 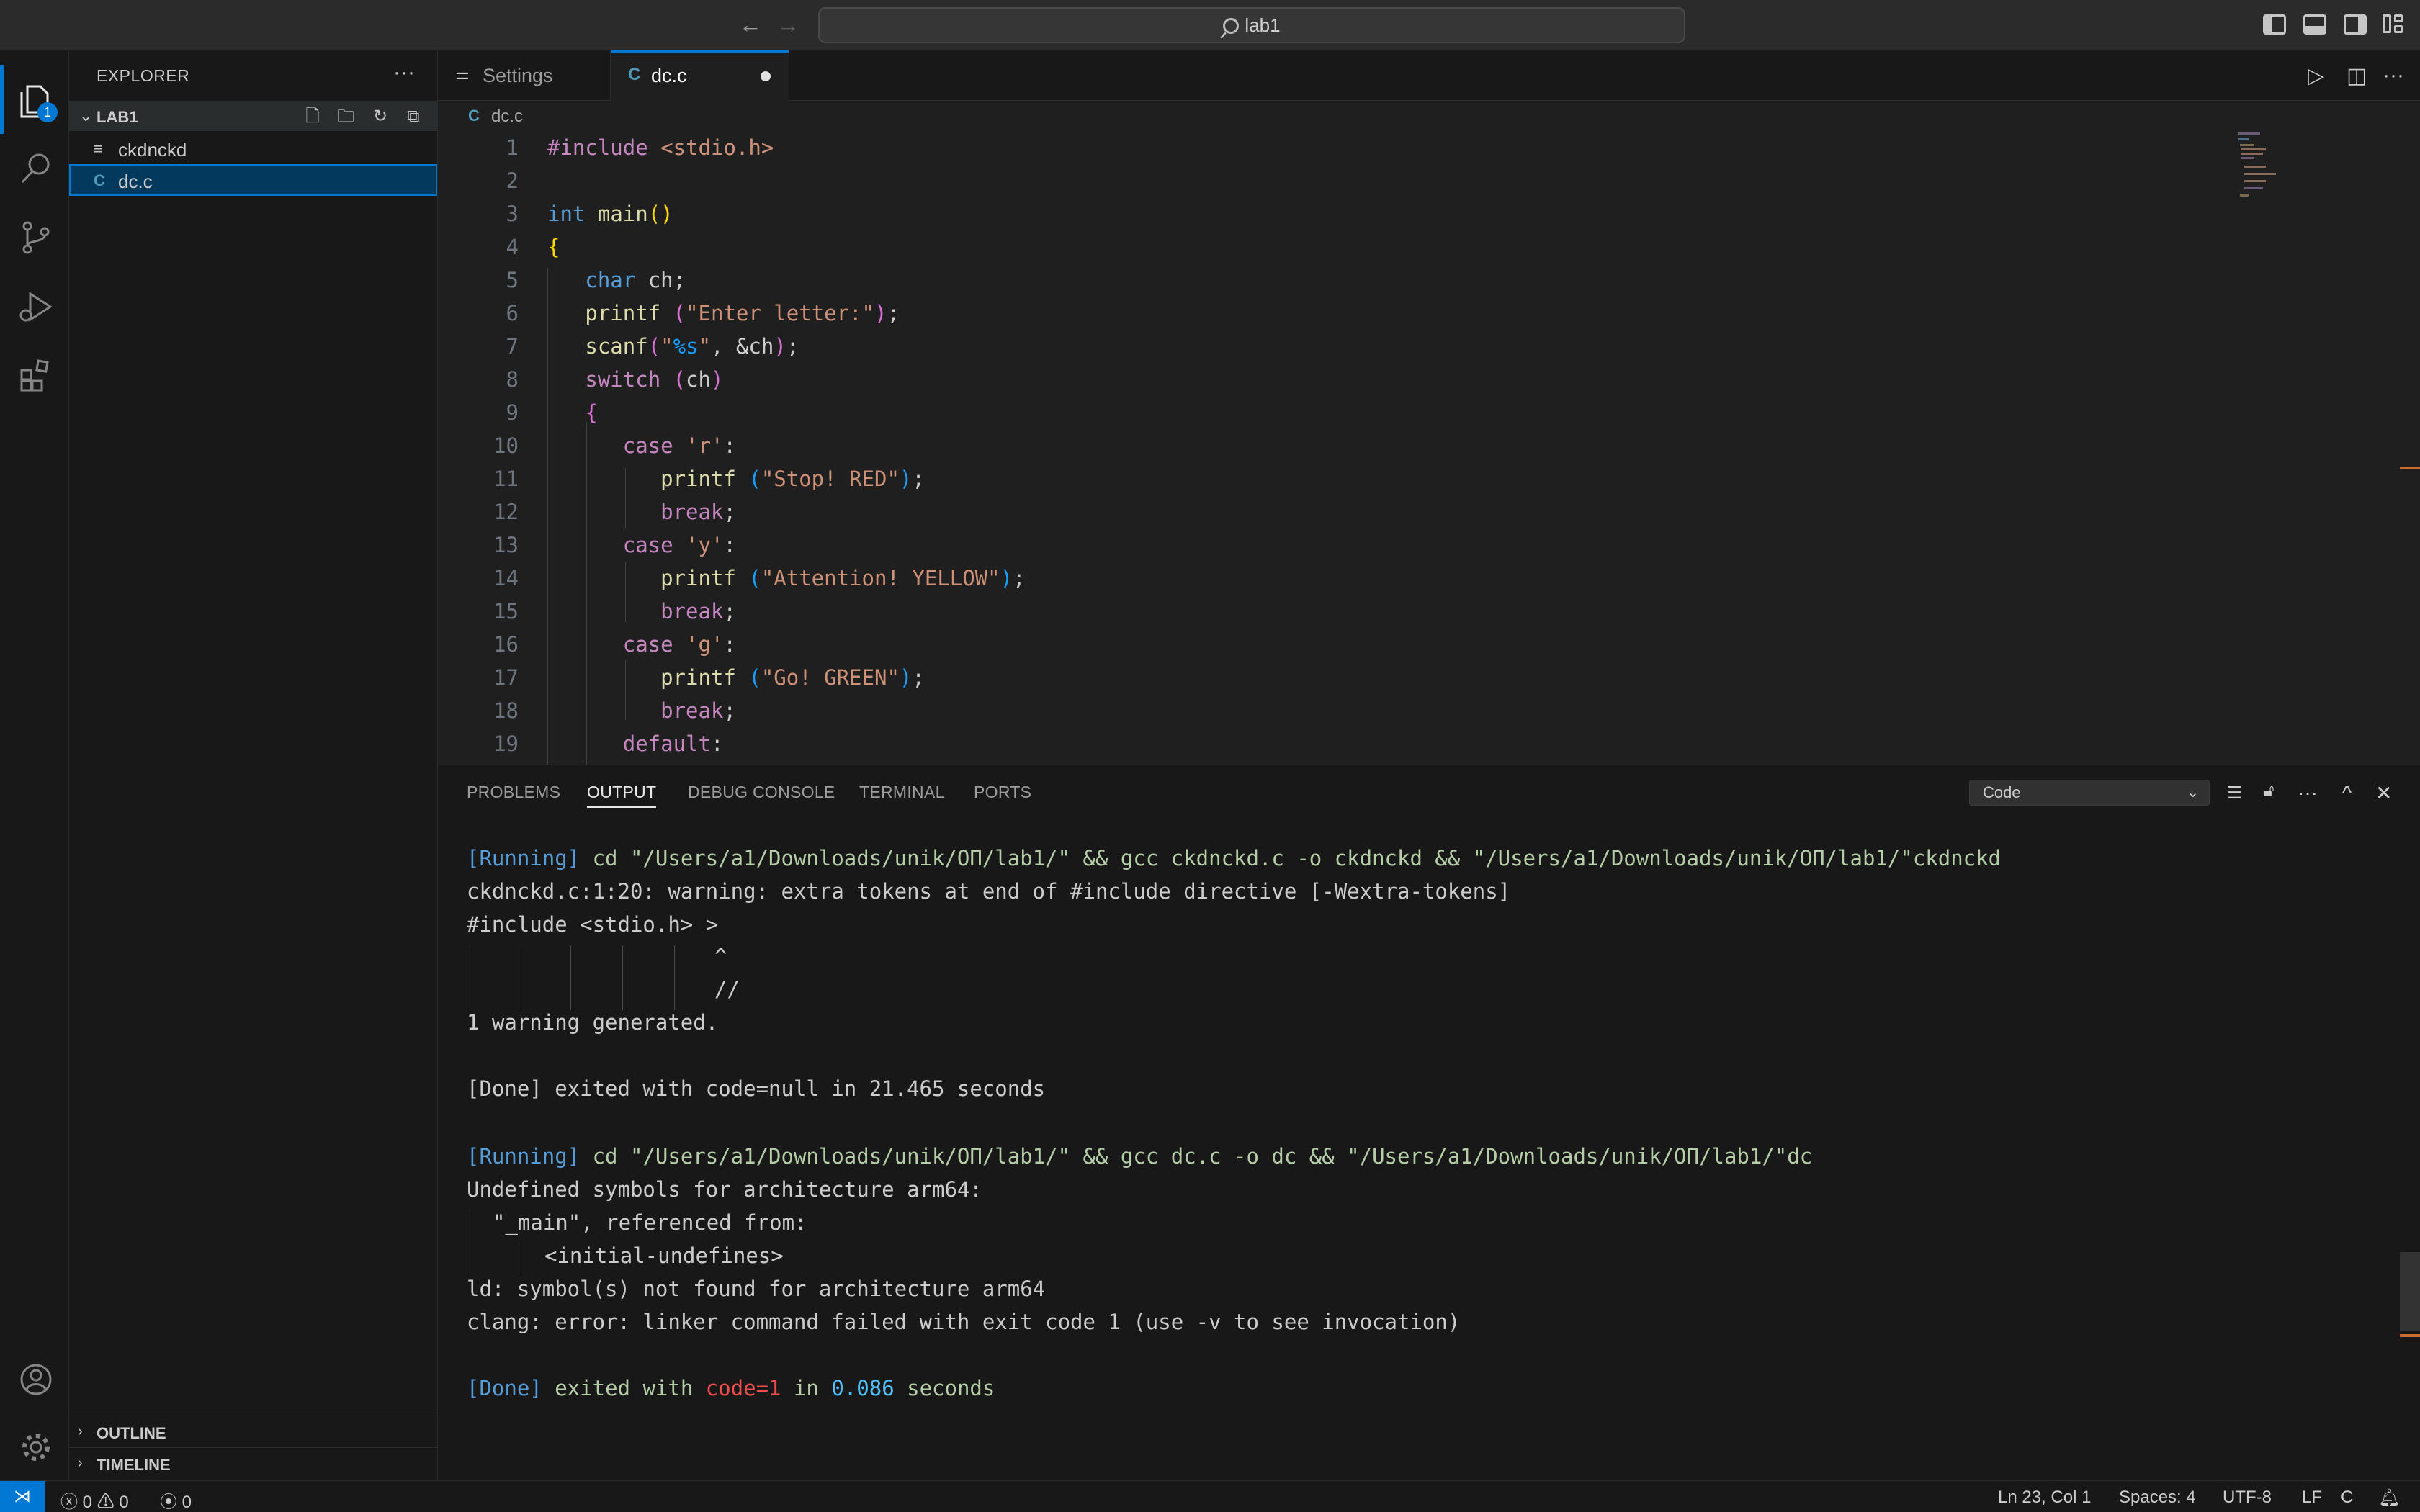 What do you see at coordinates (253, 116) in the screenshot?
I see `folder-header: ⌄ LAB1 🗋 🗀 ↻ ⧉` at bounding box center [253, 116].